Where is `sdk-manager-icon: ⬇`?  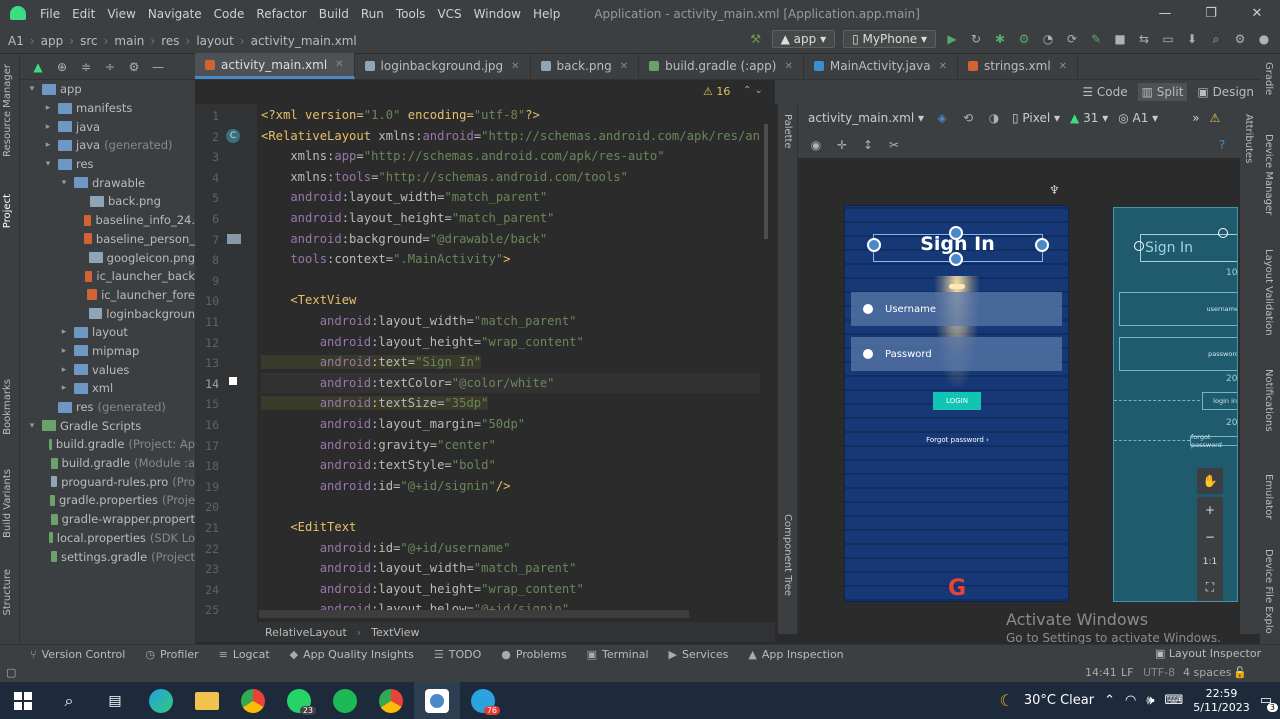
sdk-manager-icon: ⬇ is located at coordinates (1192, 39).